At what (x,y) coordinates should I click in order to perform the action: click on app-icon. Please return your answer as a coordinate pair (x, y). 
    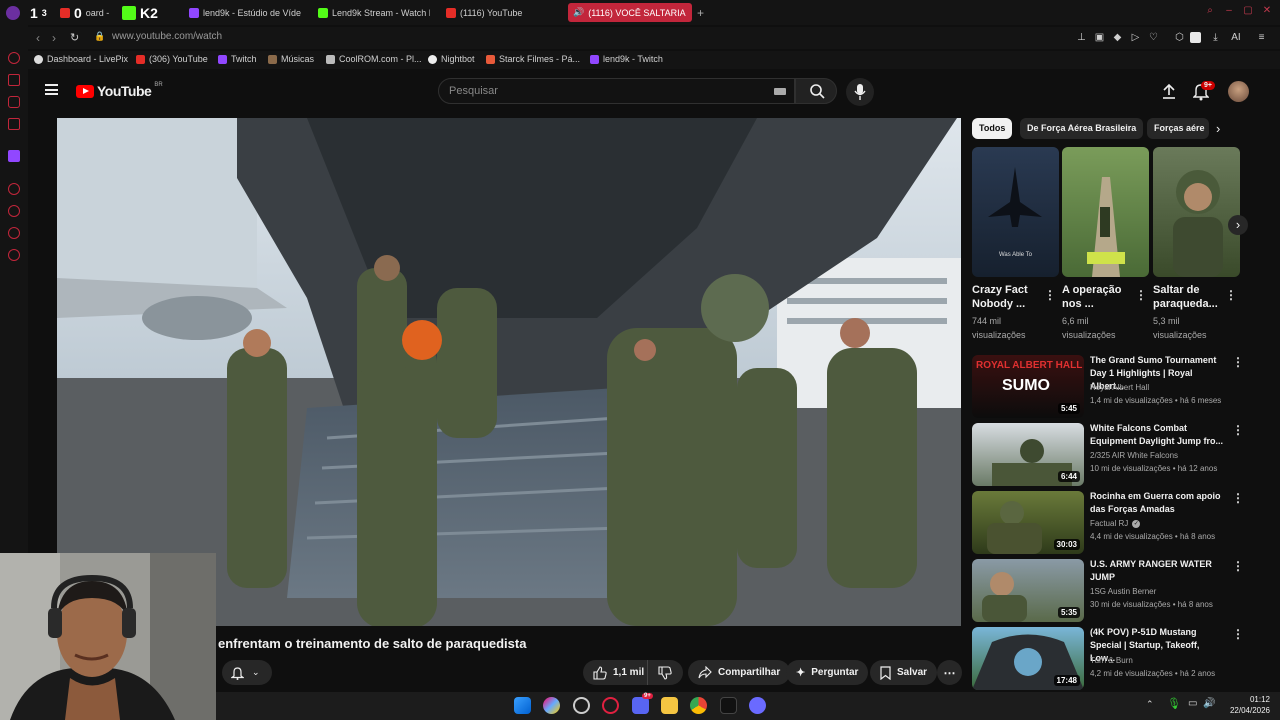
    Looking at the image, I should click on (757, 705).